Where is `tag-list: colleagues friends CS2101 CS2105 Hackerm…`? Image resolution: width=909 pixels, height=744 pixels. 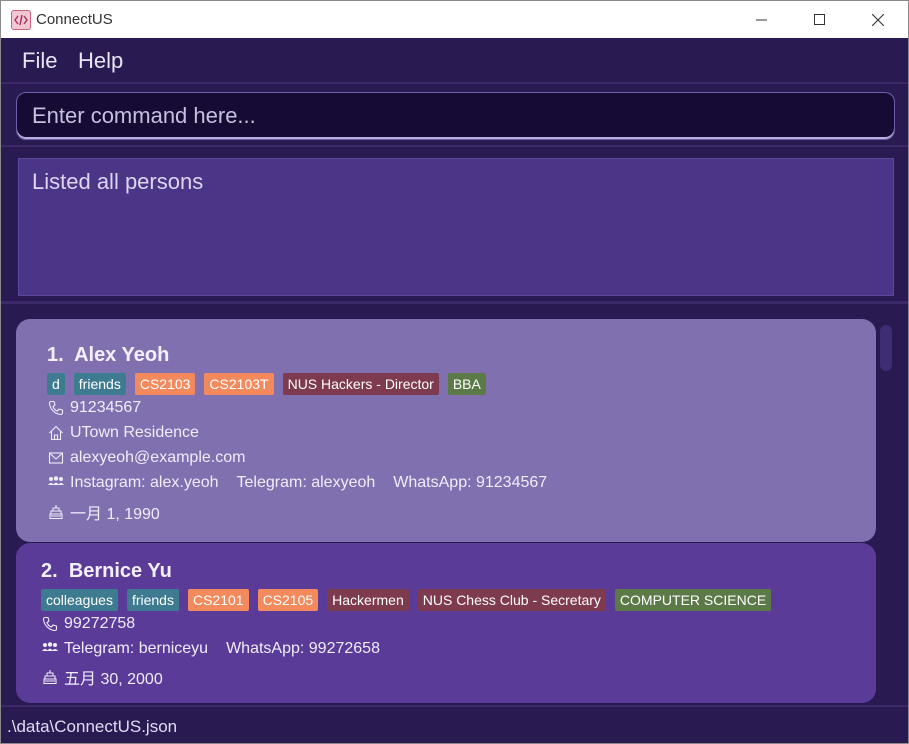
tag-list: colleagues friends CS2101 CS2105 Hackerm… is located at coordinates (406, 600).